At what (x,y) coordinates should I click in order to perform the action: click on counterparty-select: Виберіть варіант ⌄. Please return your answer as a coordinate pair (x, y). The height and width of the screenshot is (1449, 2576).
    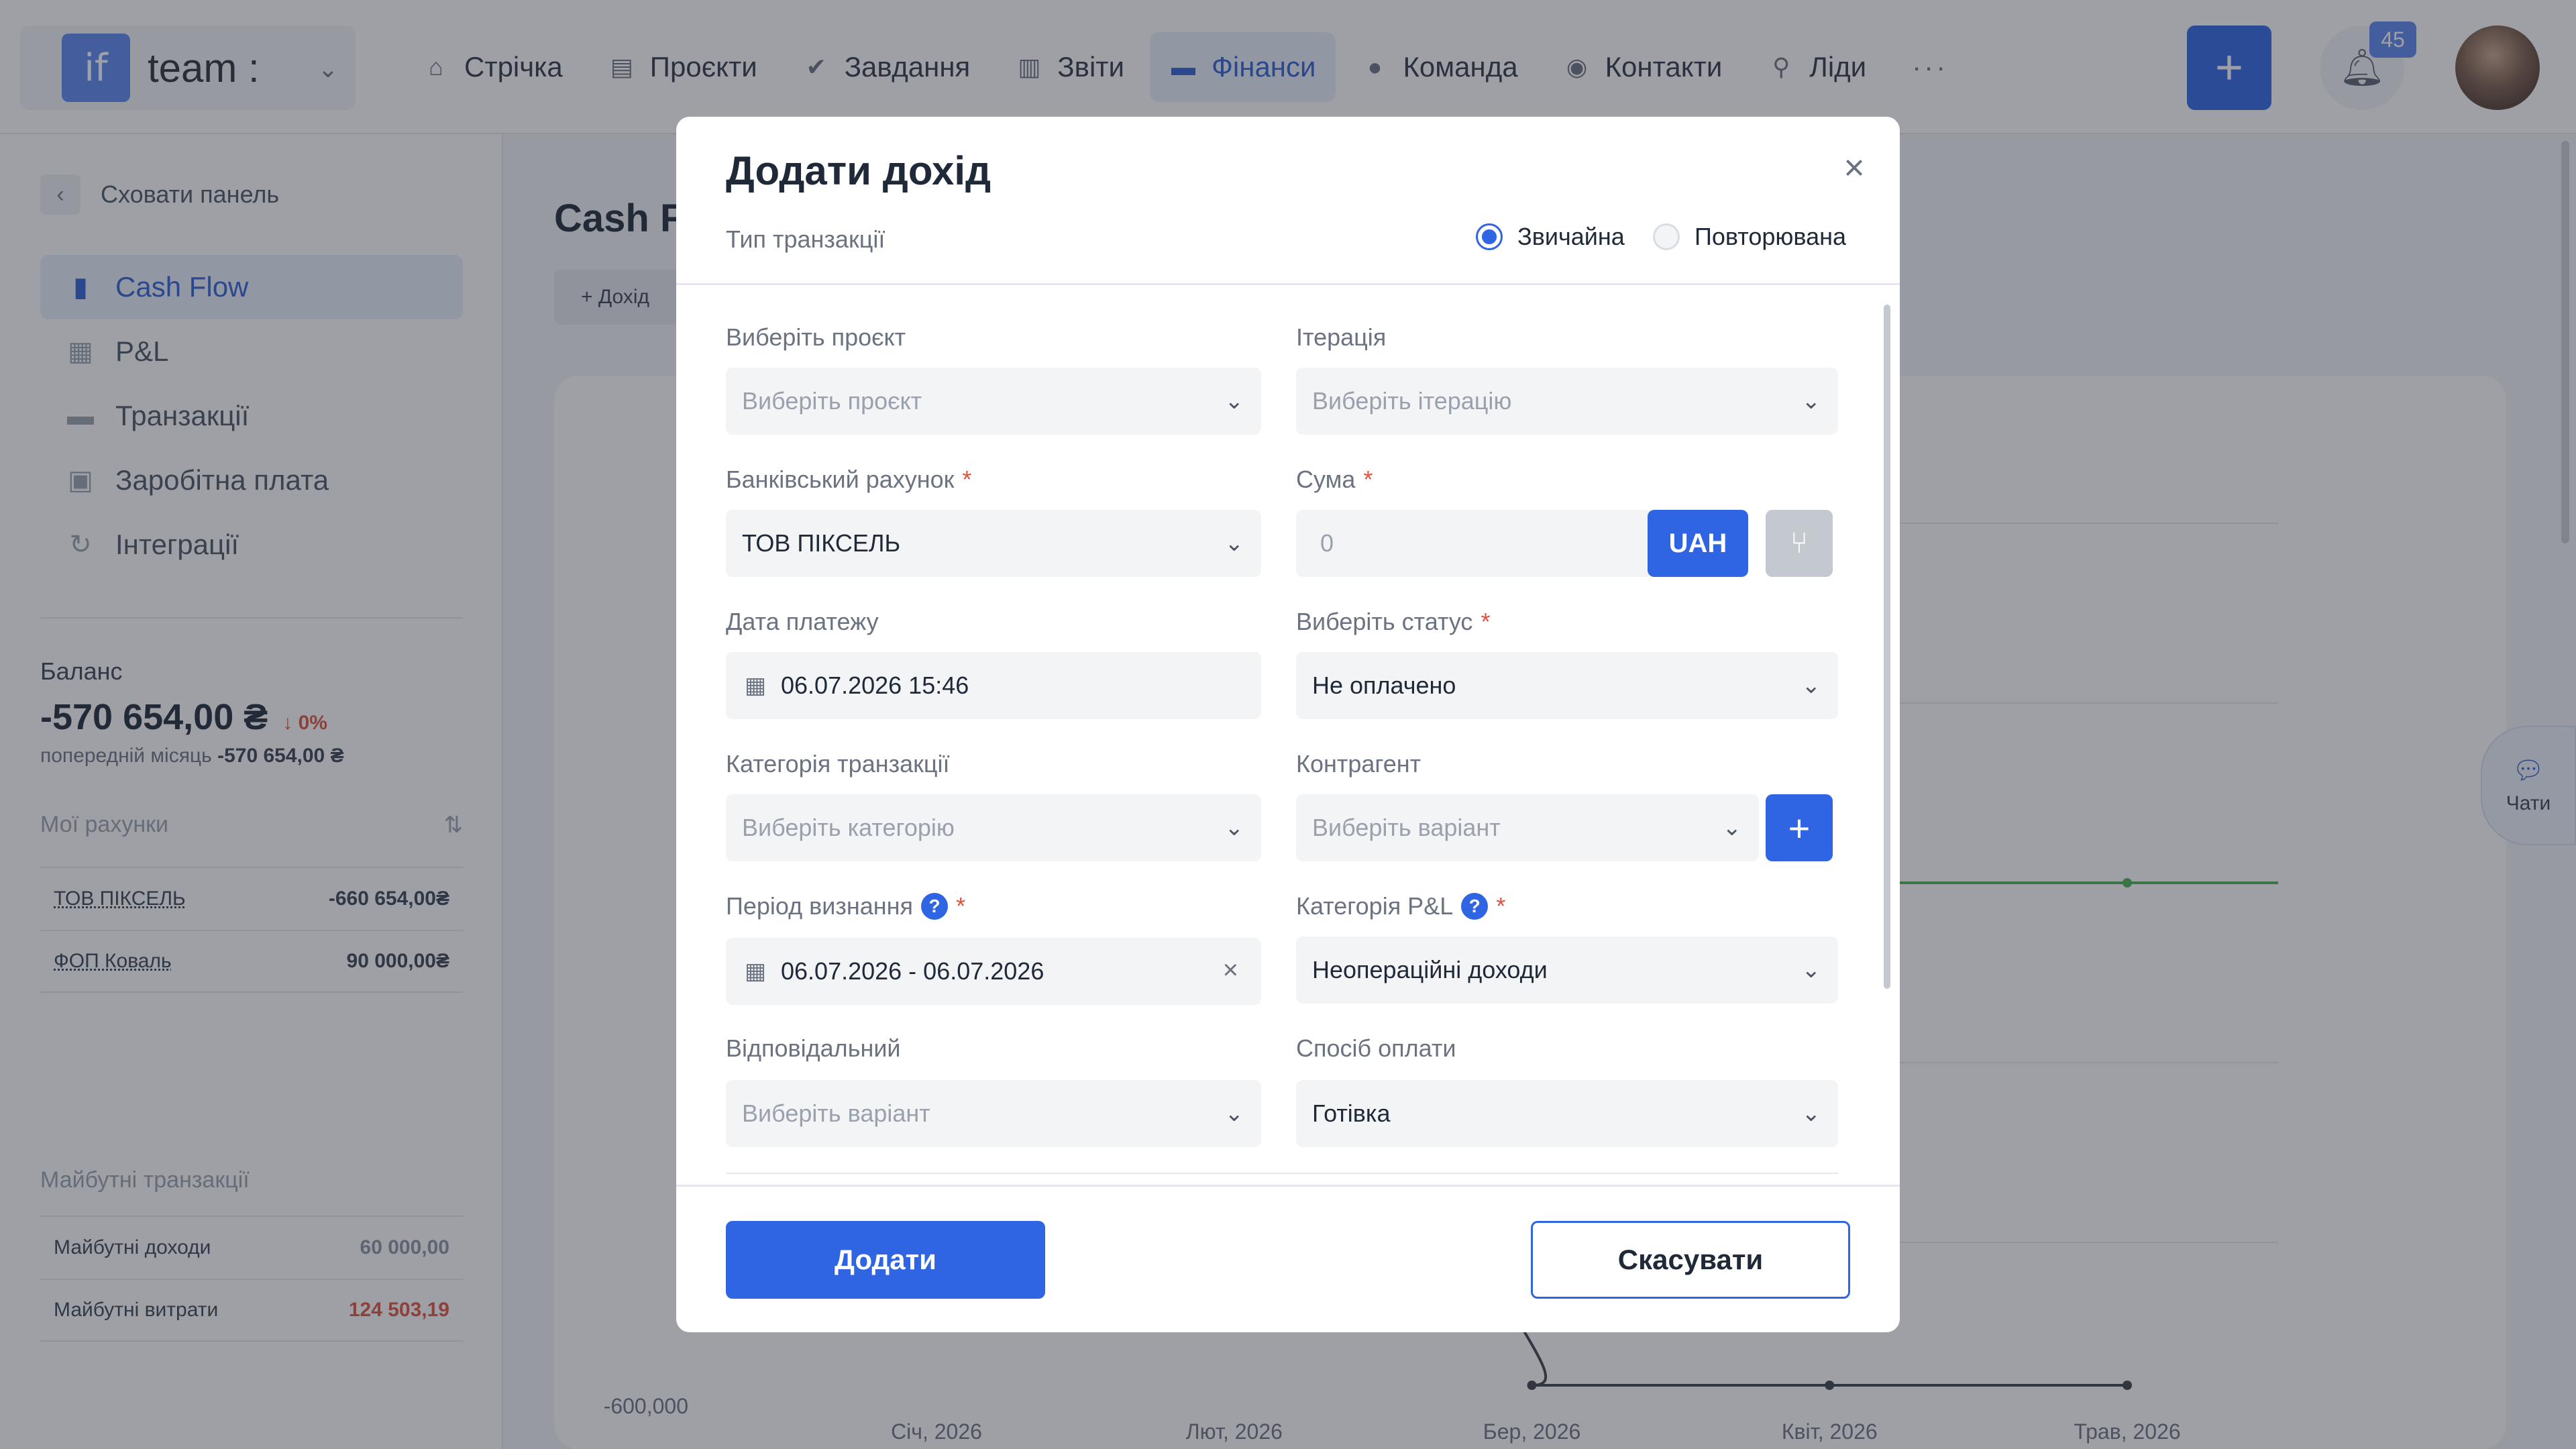
    Looking at the image, I should click on (1527, 827).